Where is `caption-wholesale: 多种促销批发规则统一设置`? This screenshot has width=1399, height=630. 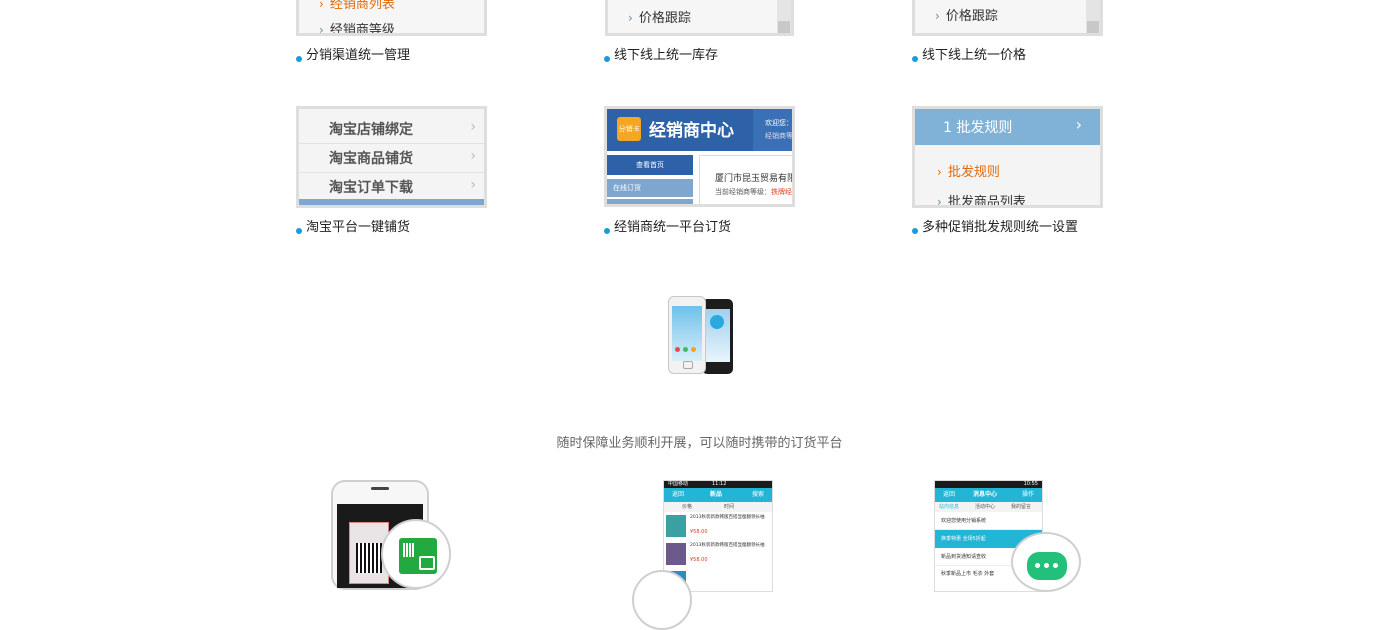 caption-wholesale: 多种促销批发规则统一设置 is located at coordinates (995, 225).